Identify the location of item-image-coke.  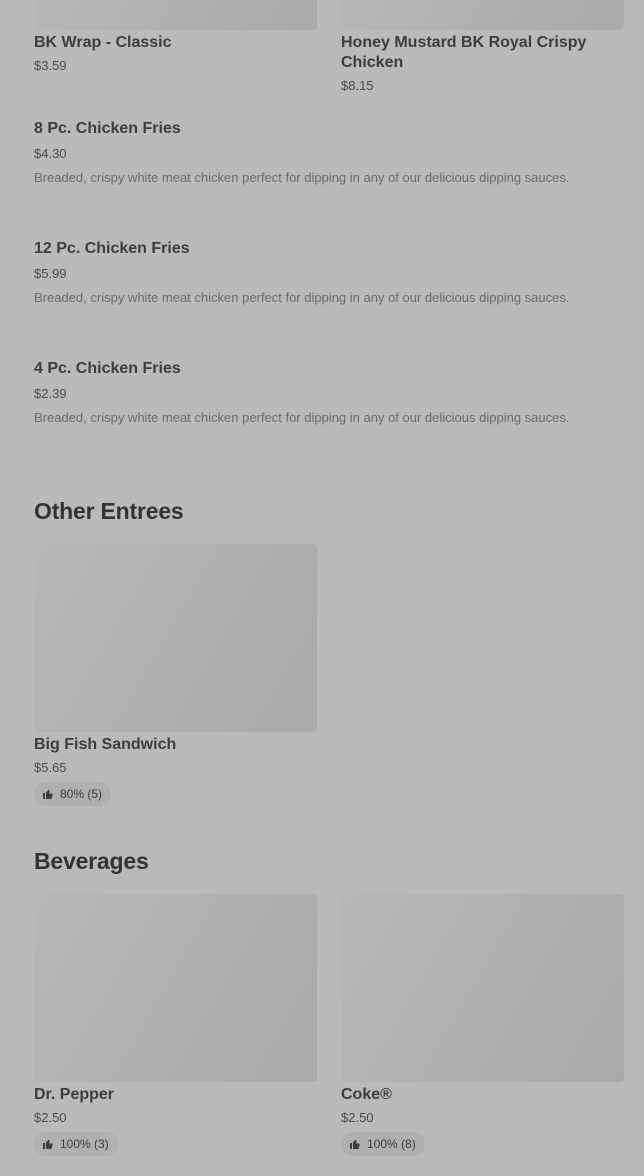
(482, 988).